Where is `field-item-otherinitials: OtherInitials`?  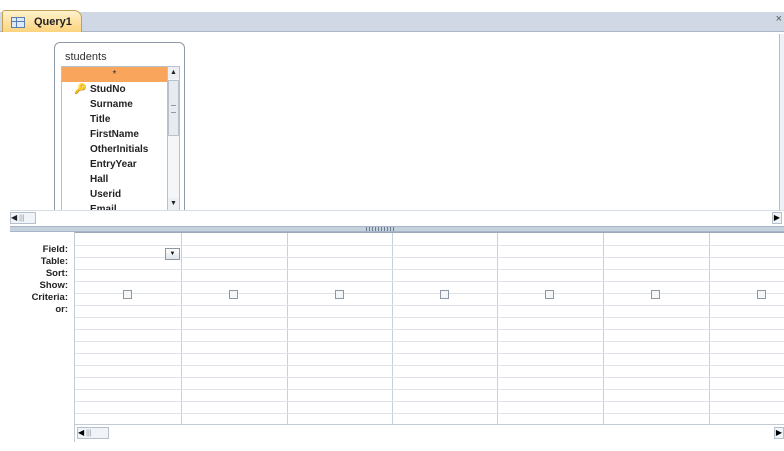 field-item-otherinitials: OtherInitials is located at coordinates (114, 149).